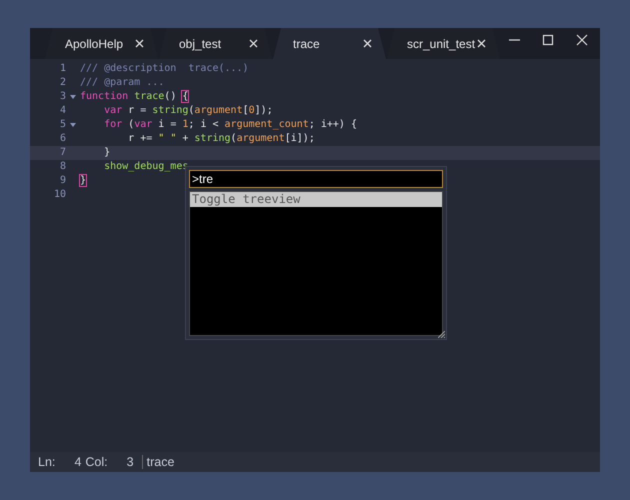 The height and width of the screenshot is (500, 630). I want to click on resize-grip-icon, so click(441, 334).